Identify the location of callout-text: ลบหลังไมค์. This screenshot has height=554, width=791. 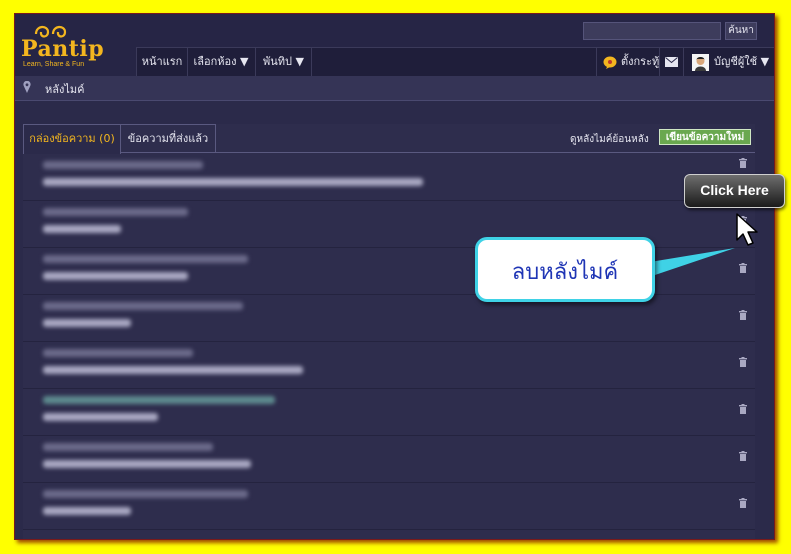
(565, 272).